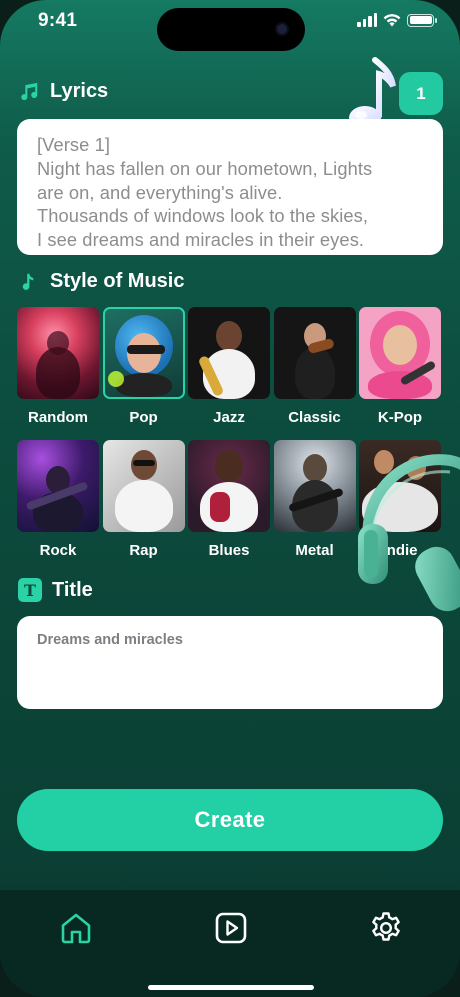 This screenshot has width=460, height=997. What do you see at coordinates (160, 192) in the screenshot?
I see `lyrics-line: are on, and everything's alive.` at bounding box center [160, 192].